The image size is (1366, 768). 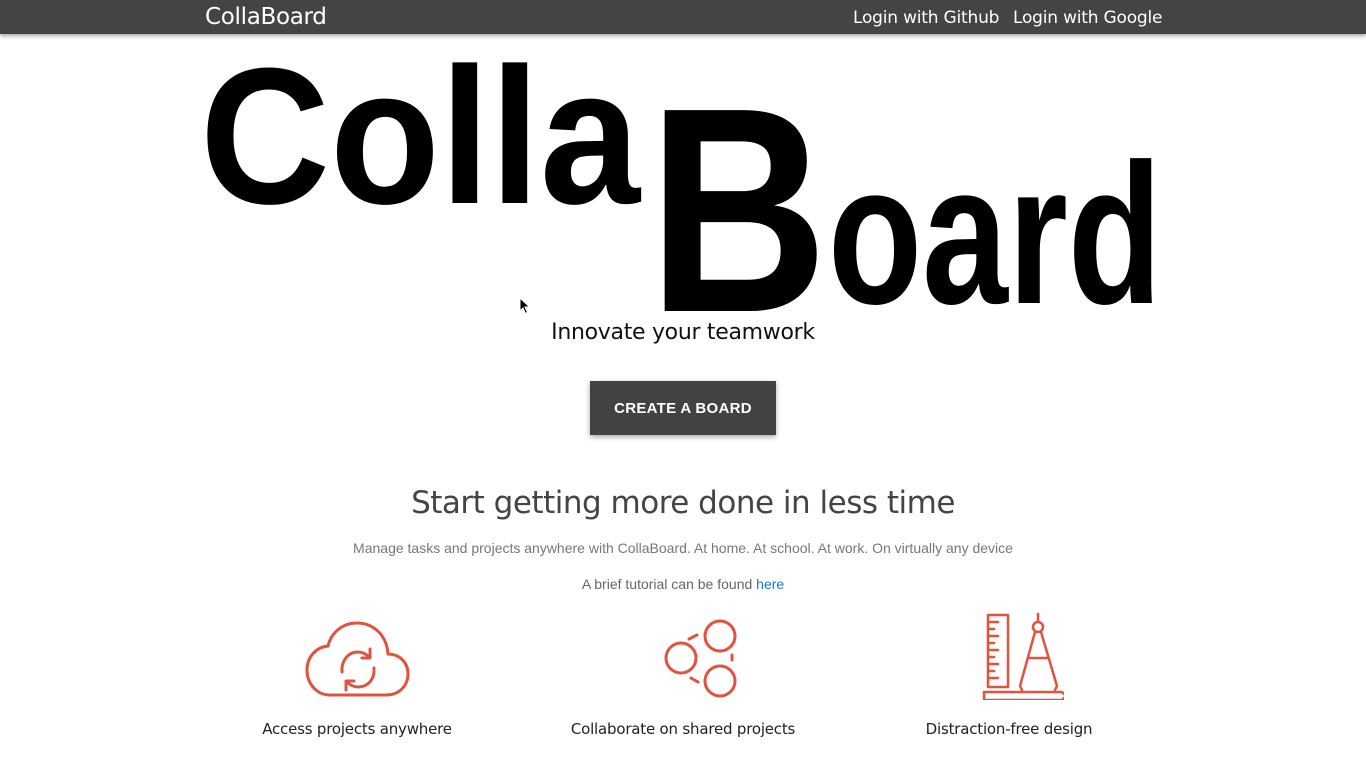 I want to click on logo-oard-text: oard, so click(x=995, y=221).